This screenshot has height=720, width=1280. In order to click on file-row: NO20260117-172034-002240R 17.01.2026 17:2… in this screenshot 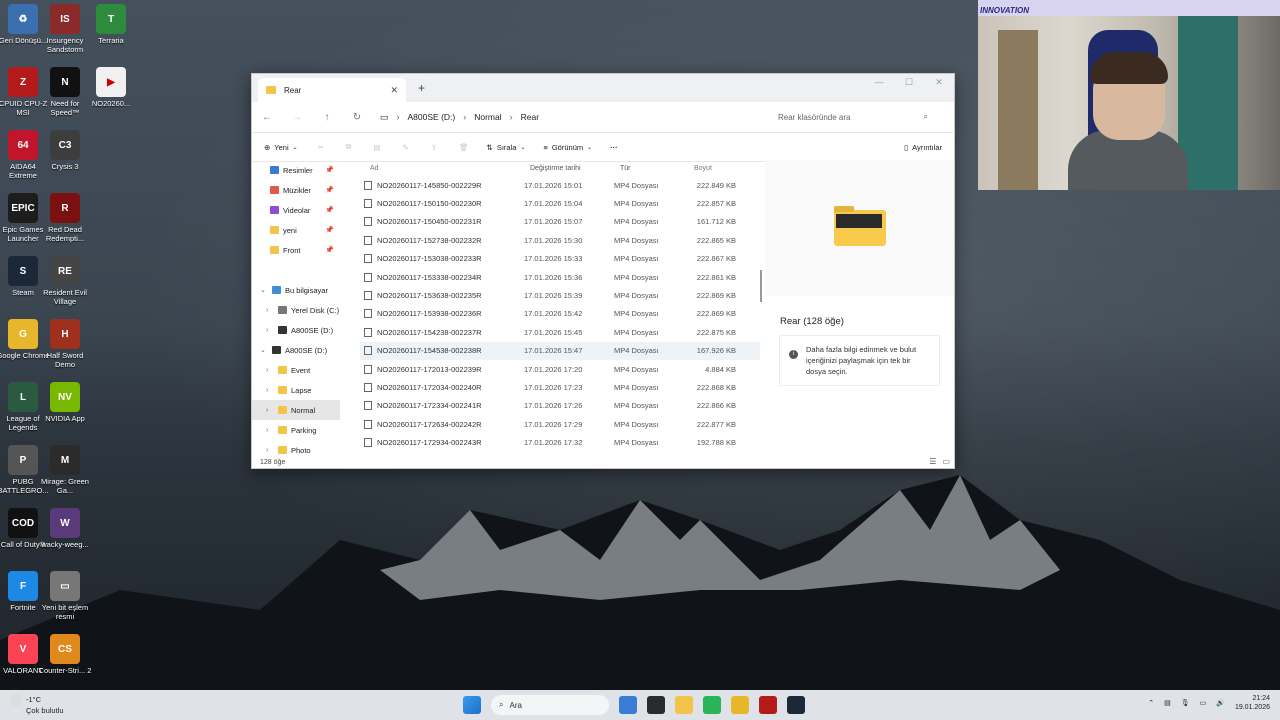, I will do `click(560, 387)`.